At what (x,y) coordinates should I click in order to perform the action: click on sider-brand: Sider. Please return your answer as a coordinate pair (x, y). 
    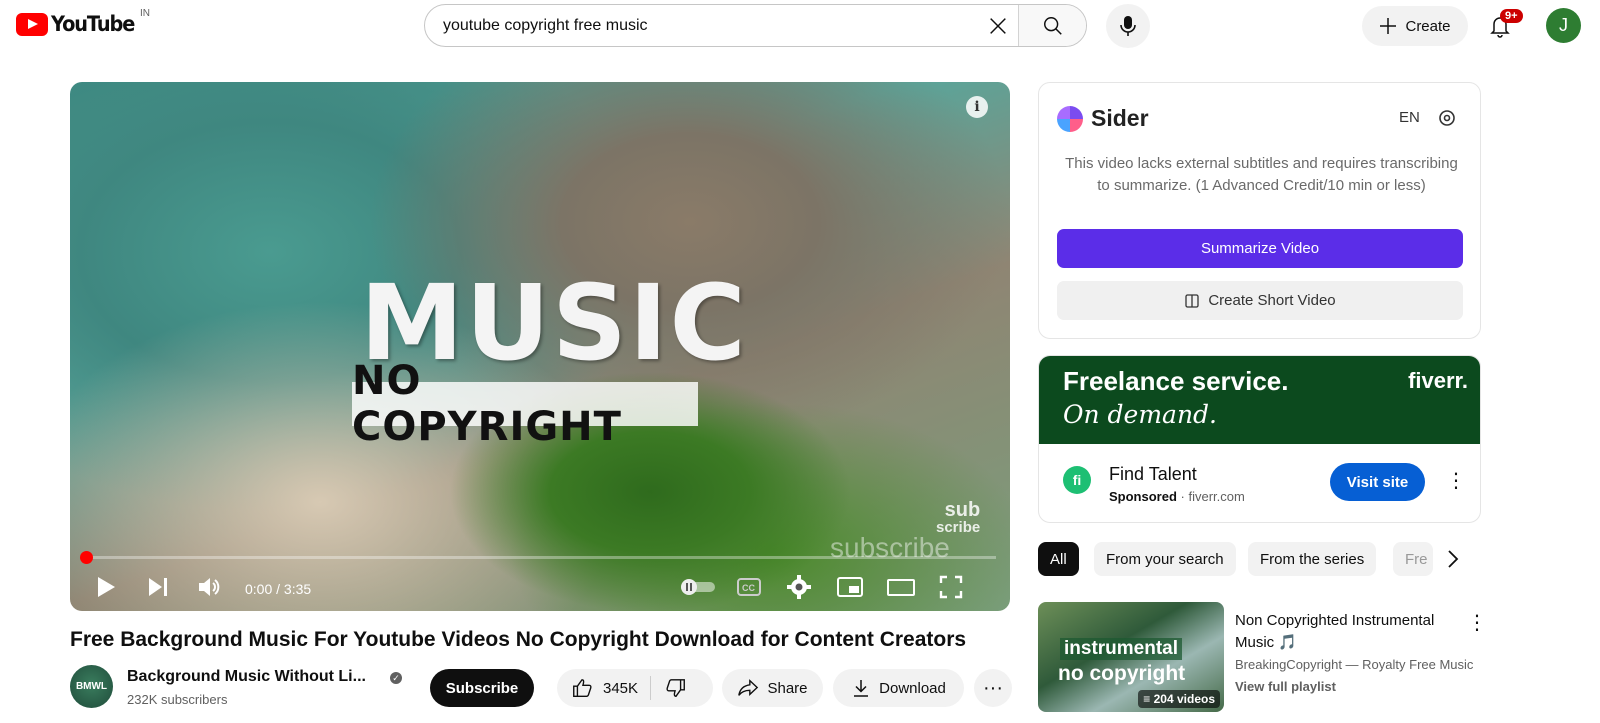
    Looking at the image, I should click on (1120, 118).